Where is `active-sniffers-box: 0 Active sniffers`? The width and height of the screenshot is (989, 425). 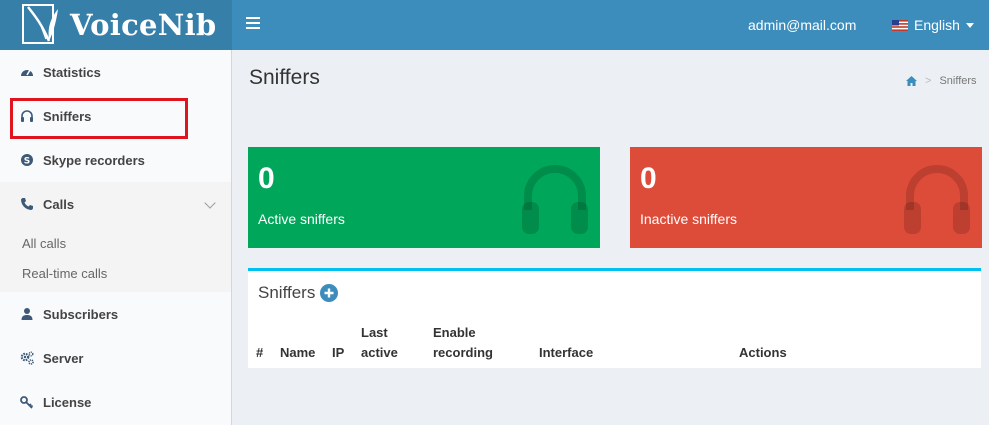
active-sniffers-box: 0 Active sniffers is located at coordinates (424, 197).